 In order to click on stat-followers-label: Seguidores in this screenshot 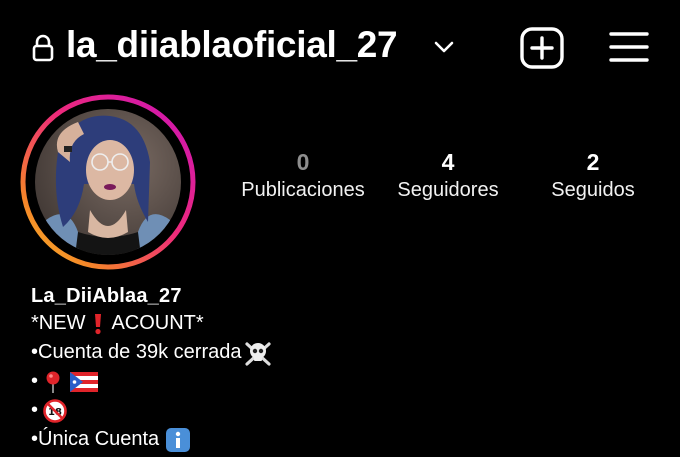, I will do `click(448, 190)`.